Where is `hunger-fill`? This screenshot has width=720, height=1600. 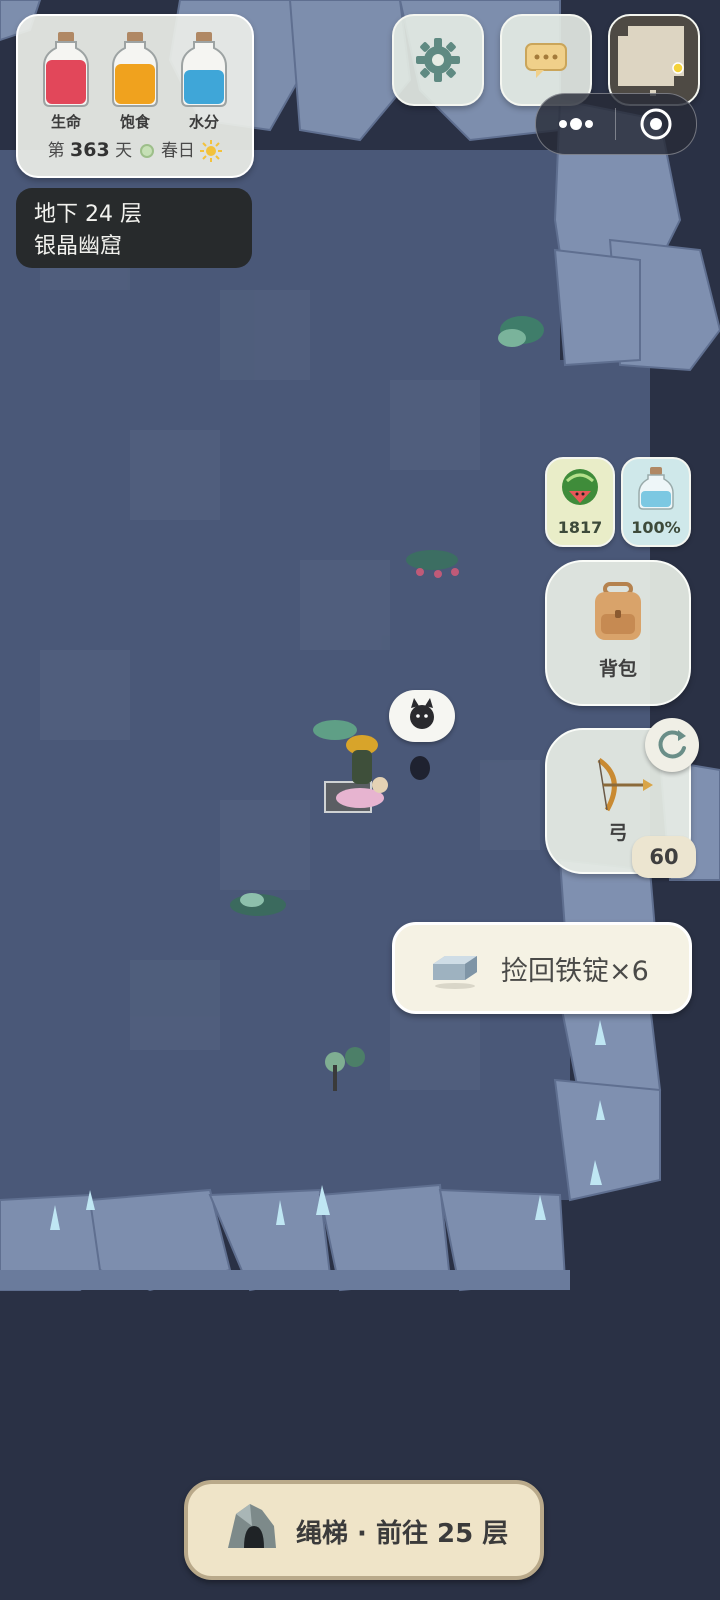 hunger-fill is located at coordinates (135, 84).